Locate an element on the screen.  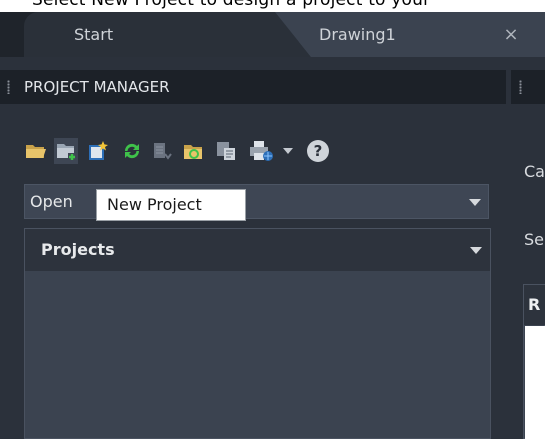
project-manager-header: PROJECT MANAGER is located at coordinates (253, 87).